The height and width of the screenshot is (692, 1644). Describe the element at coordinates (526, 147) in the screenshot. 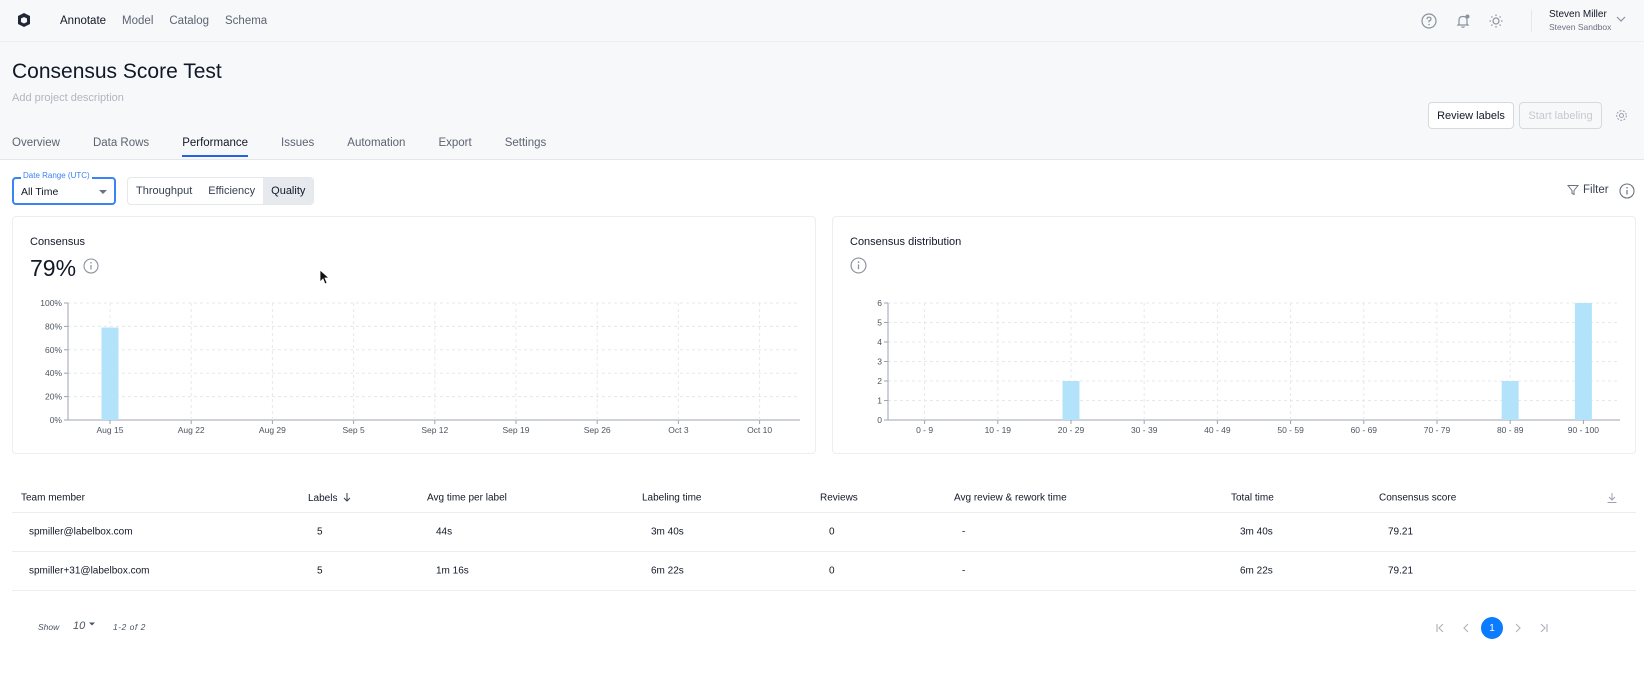

I see `tab-settings: Settings` at that location.